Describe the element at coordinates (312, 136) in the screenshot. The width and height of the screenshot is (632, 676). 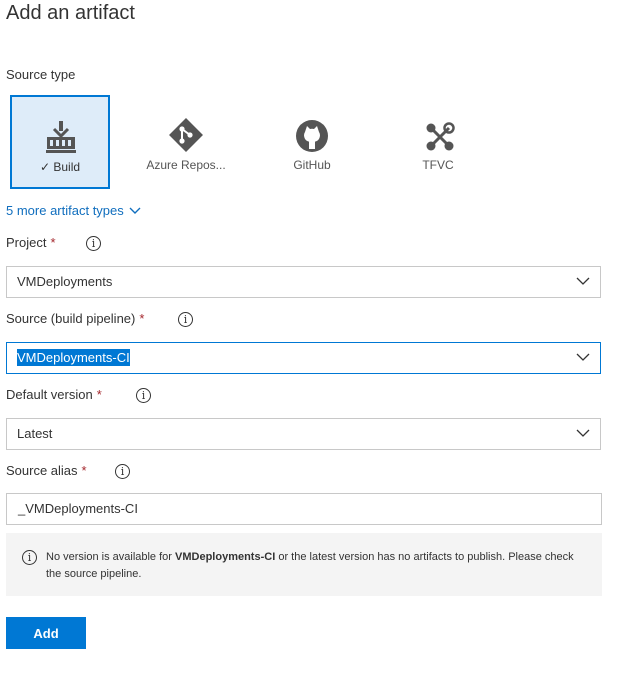
I see `github-icon` at that location.